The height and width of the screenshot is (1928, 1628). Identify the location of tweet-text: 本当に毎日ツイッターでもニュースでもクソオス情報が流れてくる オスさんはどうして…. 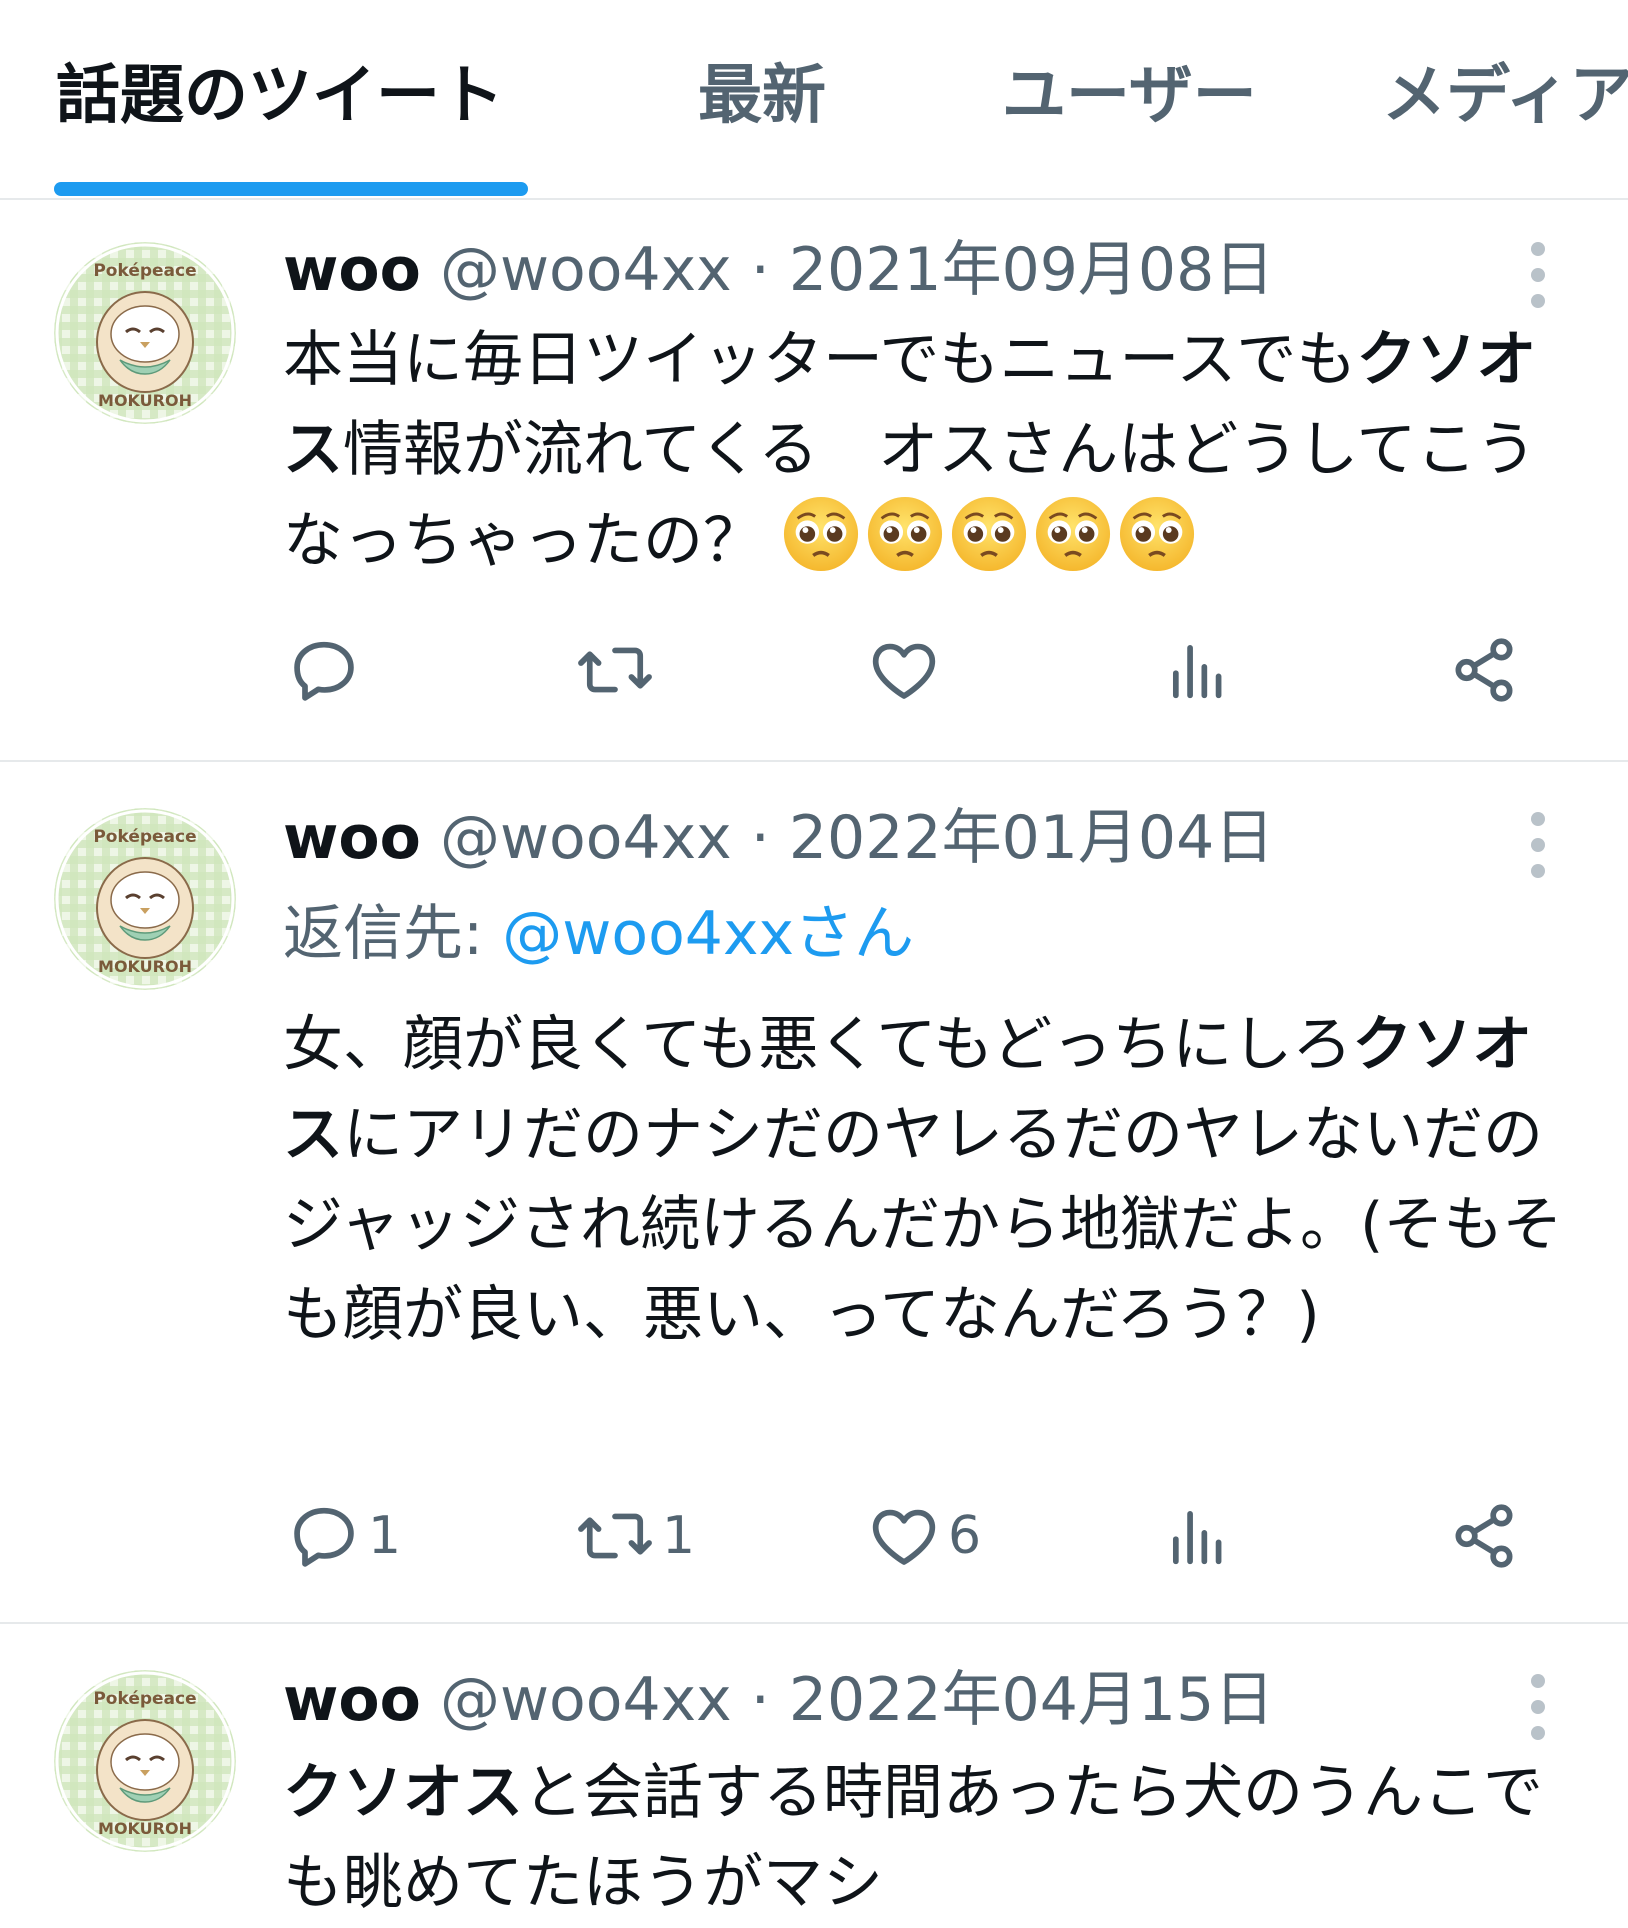
(933, 450).